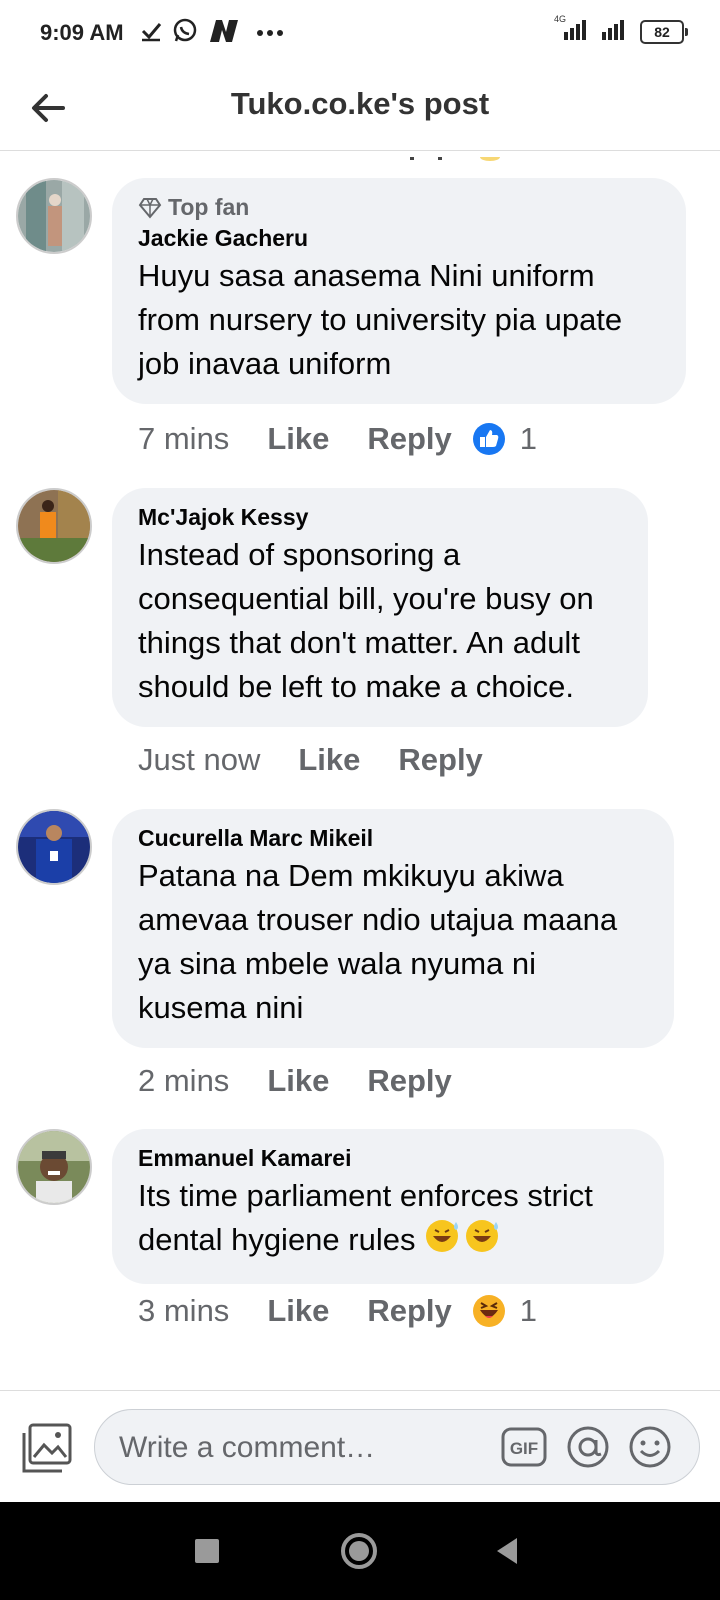  What do you see at coordinates (82, 32) in the screenshot?
I see `status-time: 9:09 AM` at bounding box center [82, 32].